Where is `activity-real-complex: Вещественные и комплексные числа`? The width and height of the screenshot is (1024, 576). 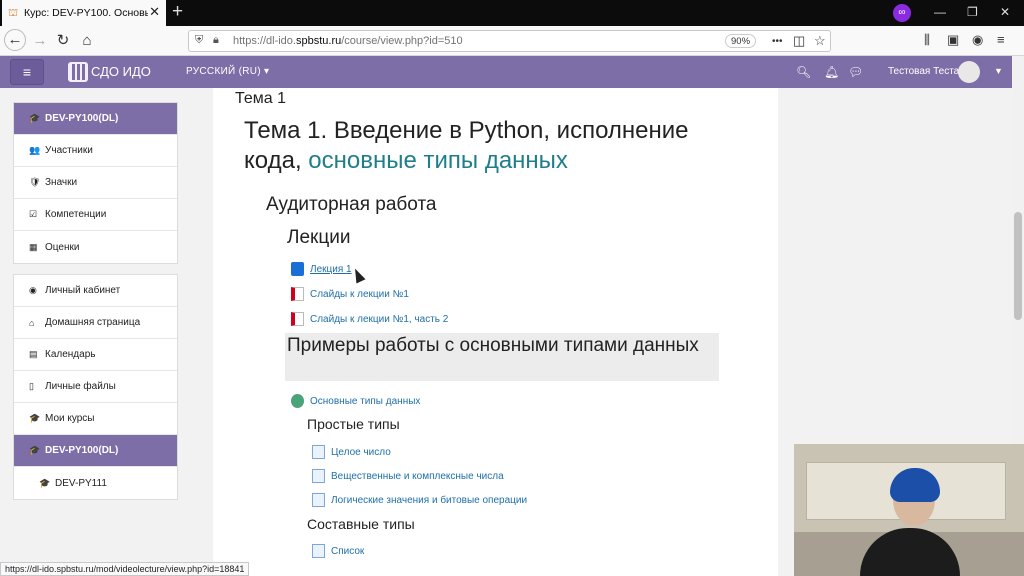
activity-real-complex: Вещественные и комплексные числа is located at coordinates (408, 476).